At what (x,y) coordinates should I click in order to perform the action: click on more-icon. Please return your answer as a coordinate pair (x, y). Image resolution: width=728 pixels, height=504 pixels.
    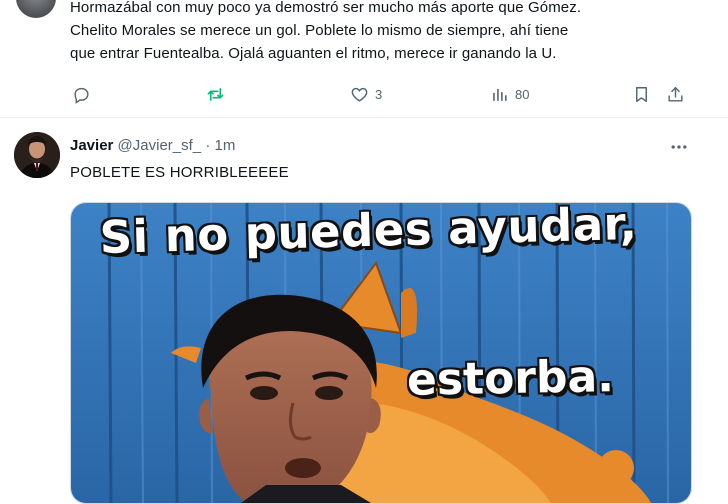
    Looking at the image, I should click on (679, 147).